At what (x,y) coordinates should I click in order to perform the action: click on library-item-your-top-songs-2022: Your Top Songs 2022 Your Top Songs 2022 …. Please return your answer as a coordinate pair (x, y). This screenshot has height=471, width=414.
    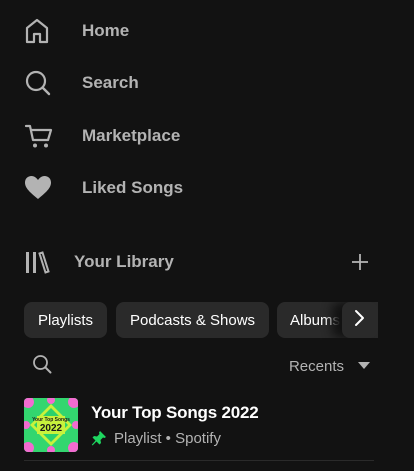
    Looking at the image, I should click on (204, 425).